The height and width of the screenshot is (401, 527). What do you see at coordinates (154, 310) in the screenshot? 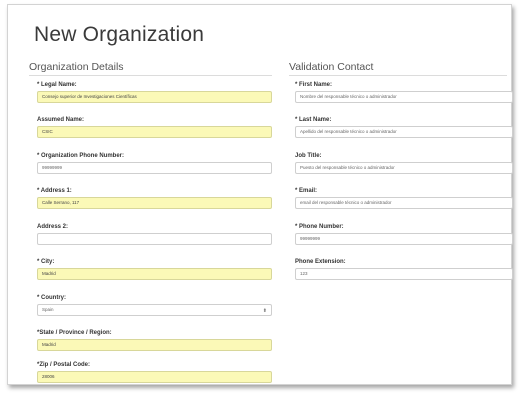
I see `country-select: Spain ⬍` at bounding box center [154, 310].